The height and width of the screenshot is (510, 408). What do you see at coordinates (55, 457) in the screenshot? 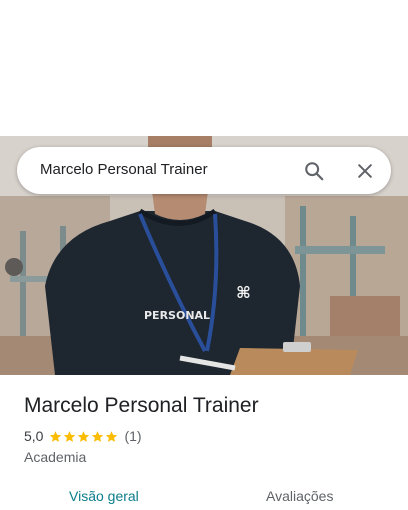
I see `place-category: Academia` at bounding box center [55, 457].